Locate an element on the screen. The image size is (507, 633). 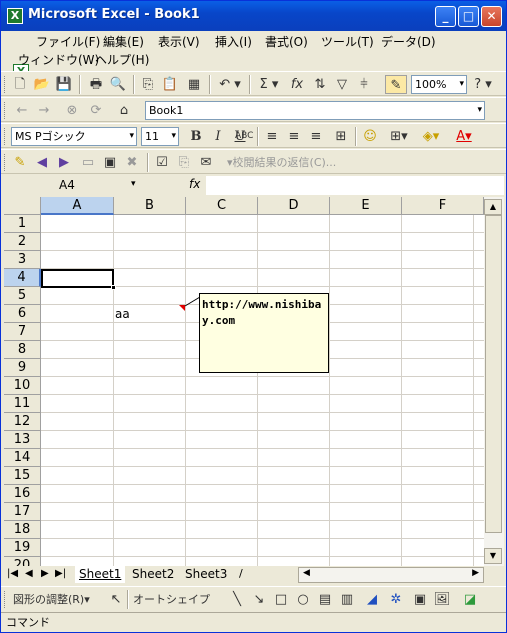
row-header-11: 11 is located at coordinates (22, 404).